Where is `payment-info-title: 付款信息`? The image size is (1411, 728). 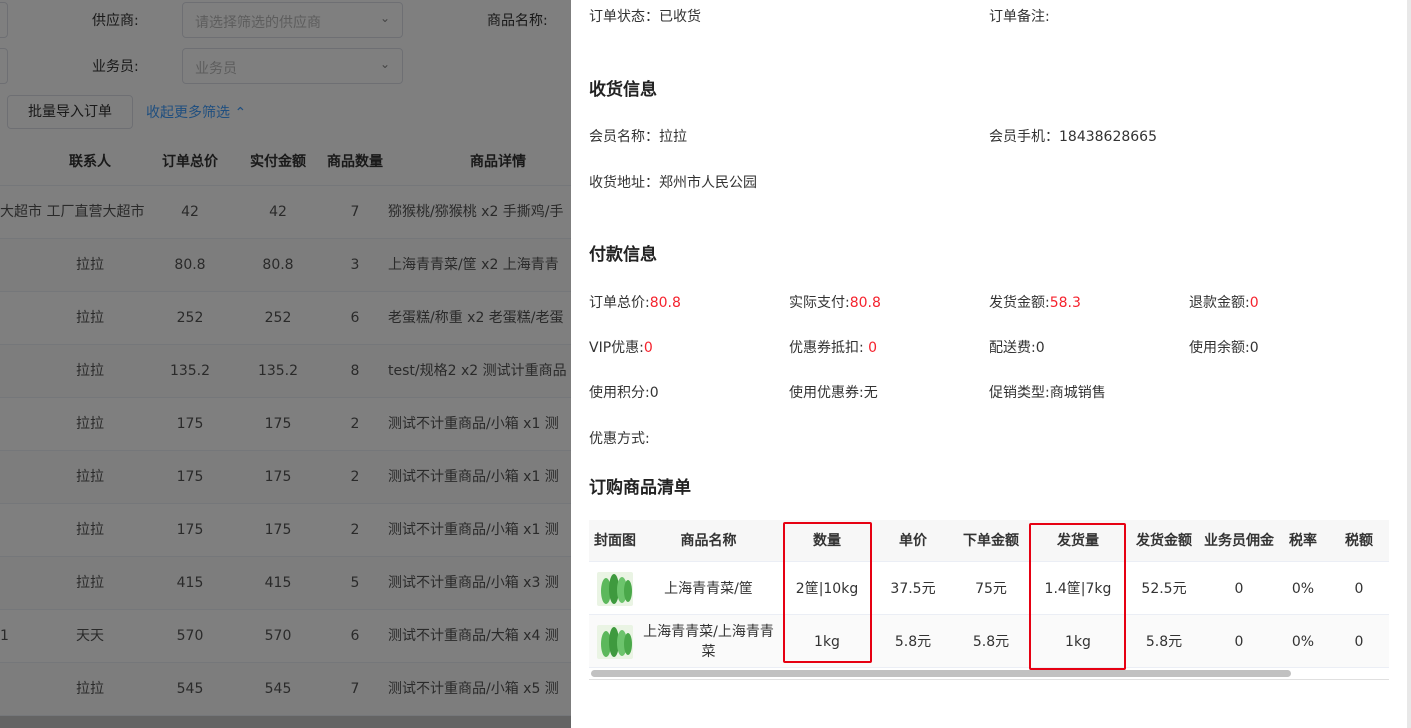 payment-info-title: 付款信息 is located at coordinates (623, 255).